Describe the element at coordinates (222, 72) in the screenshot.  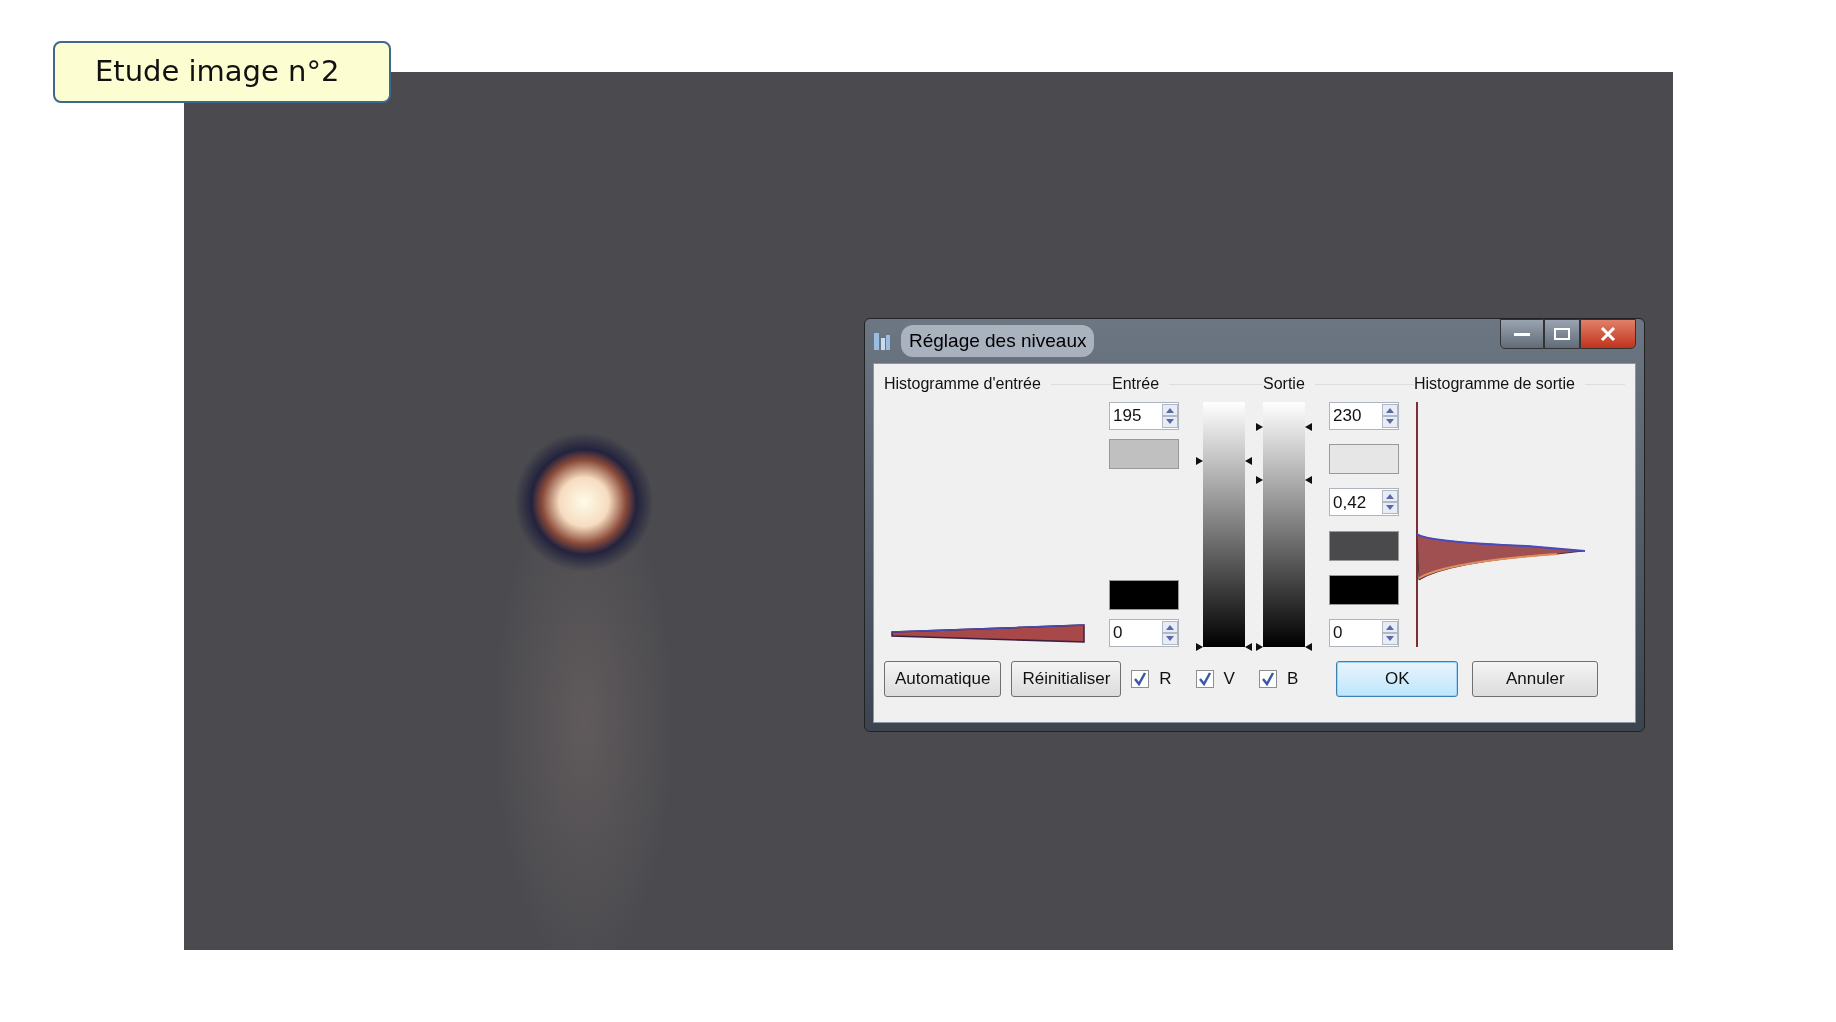
I see `slide-title: Etude image n°2` at that location.